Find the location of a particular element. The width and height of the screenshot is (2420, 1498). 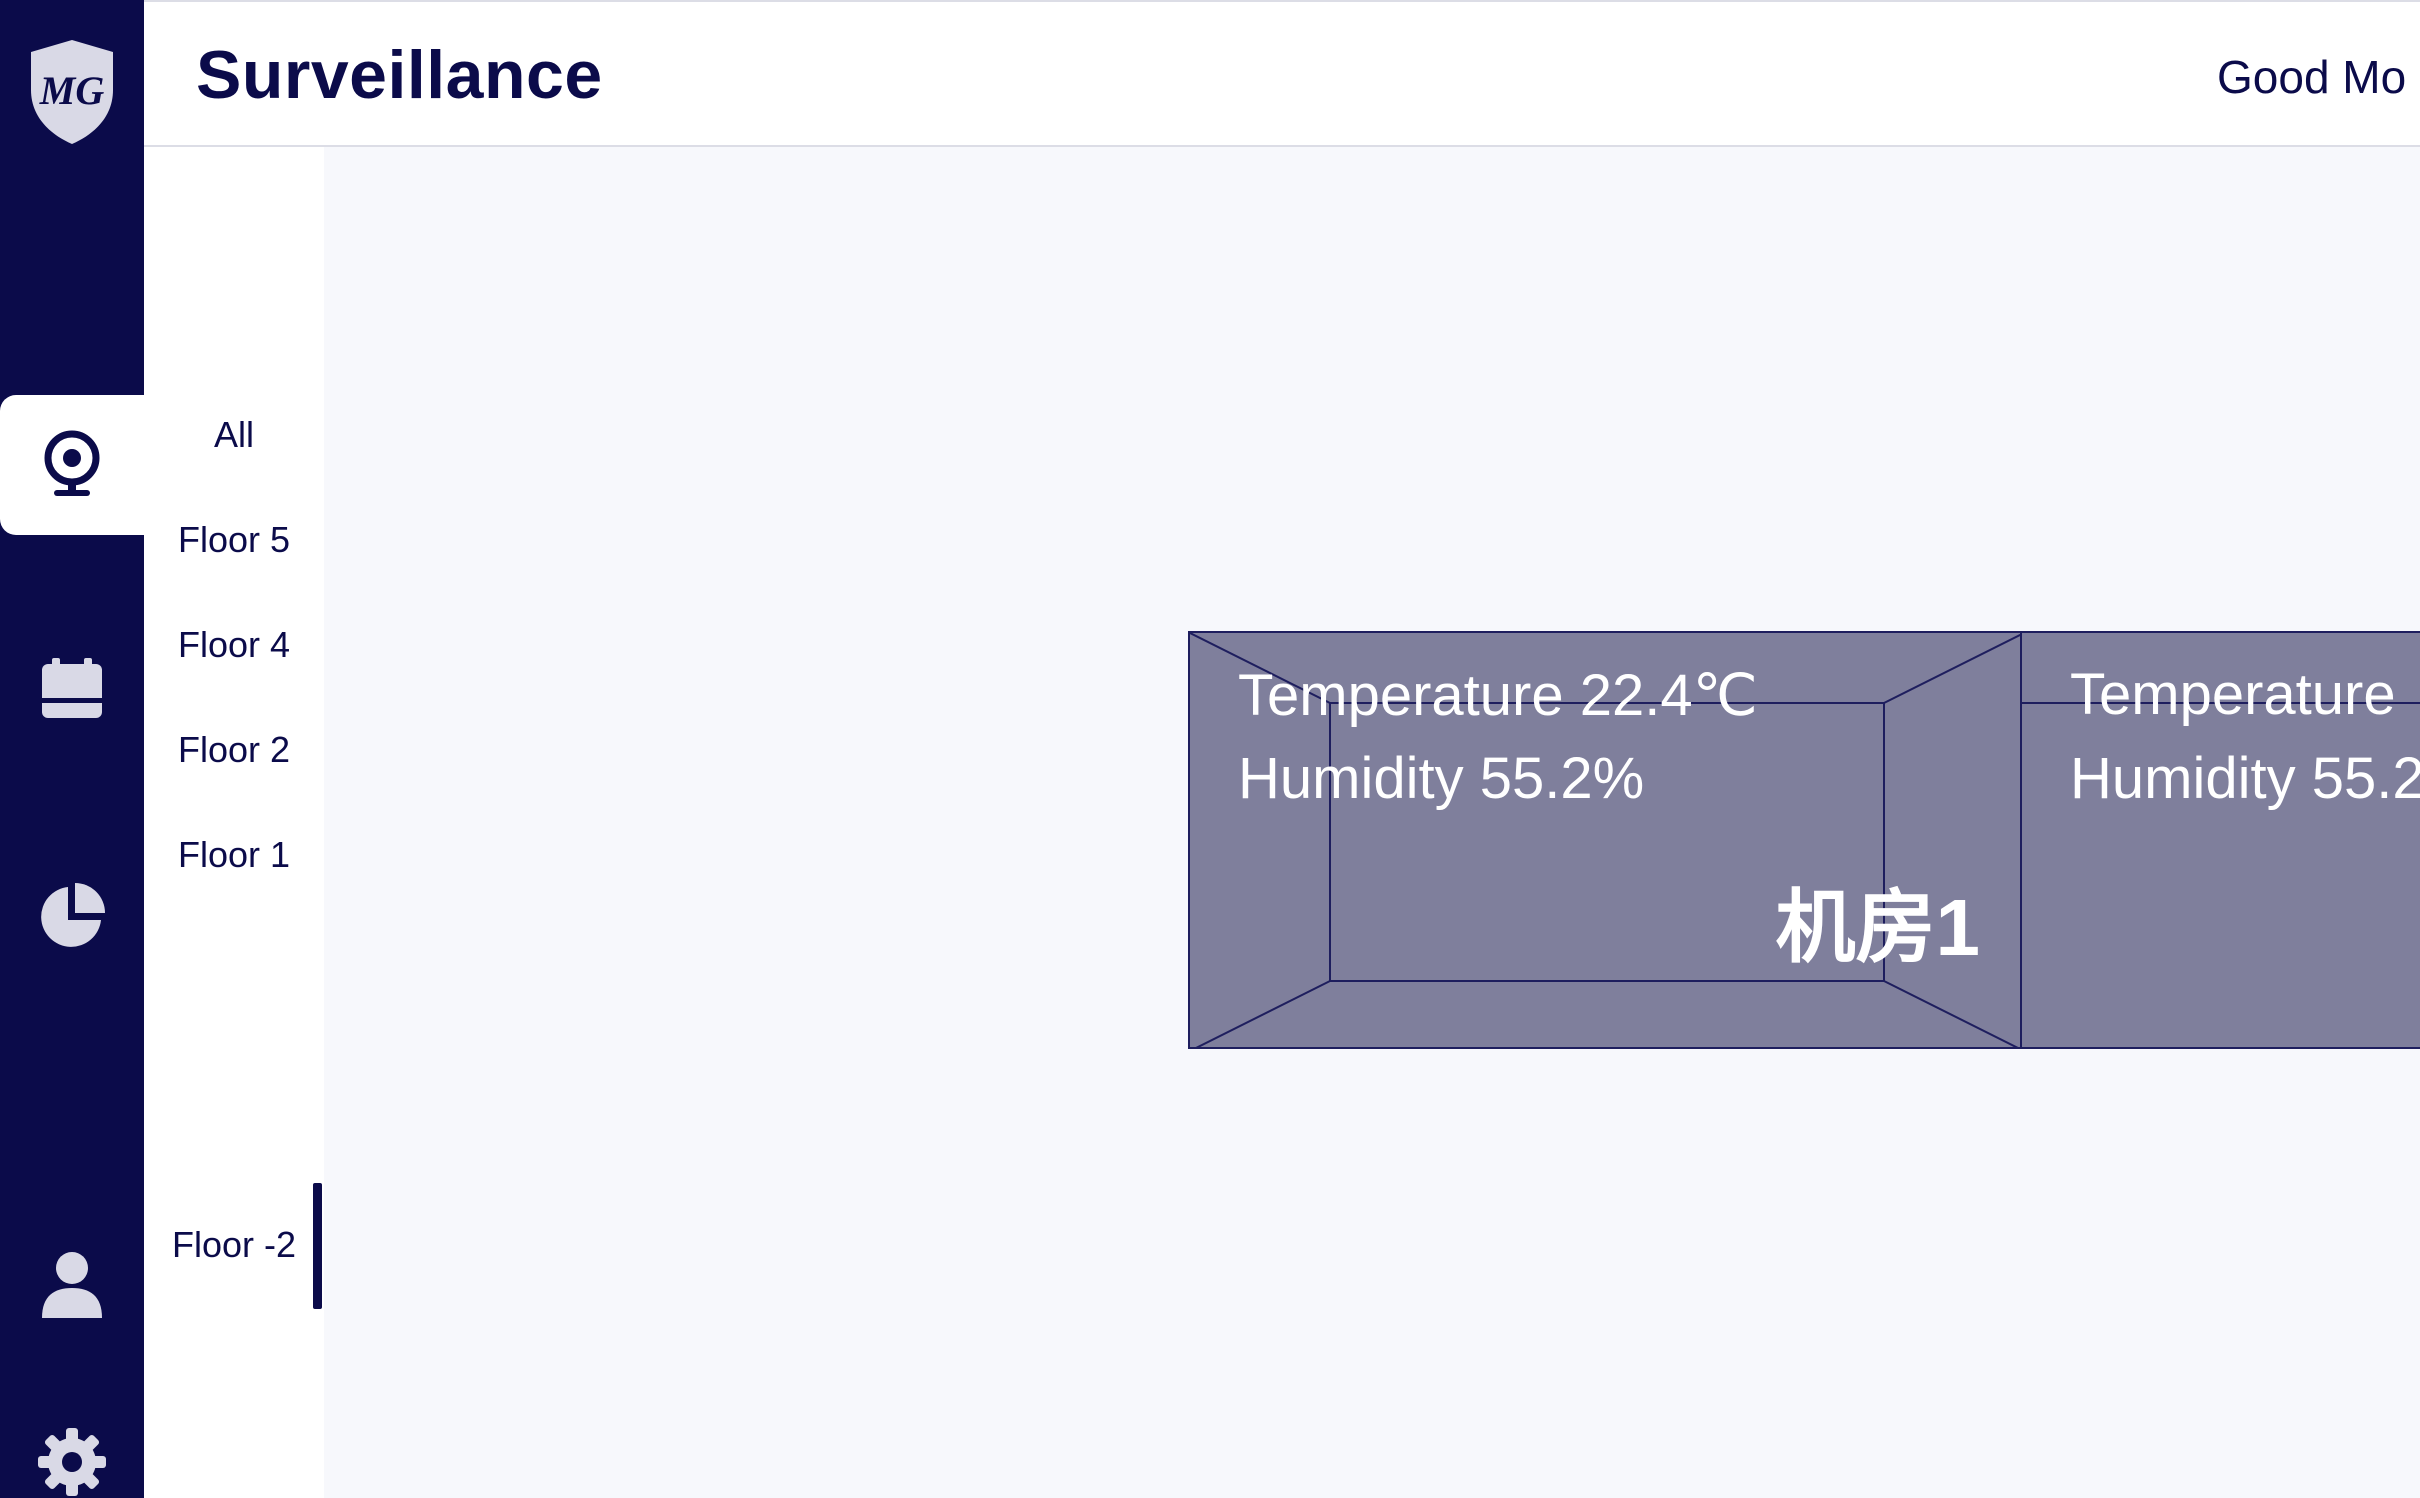

room-name: 机房1 is located at coordinates (1878, 927).